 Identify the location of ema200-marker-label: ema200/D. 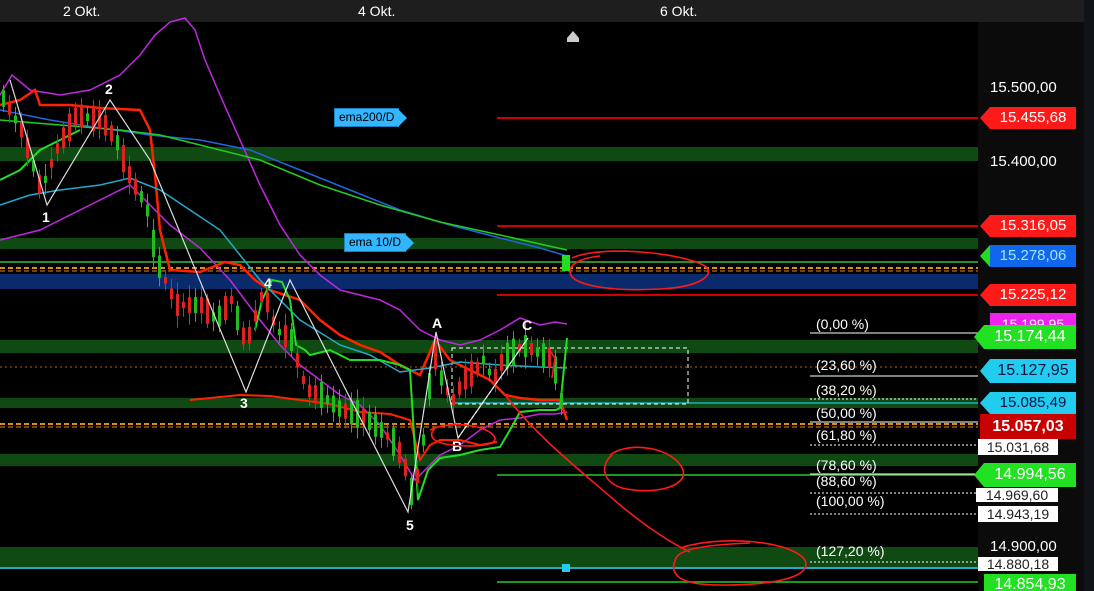
(367, 117).